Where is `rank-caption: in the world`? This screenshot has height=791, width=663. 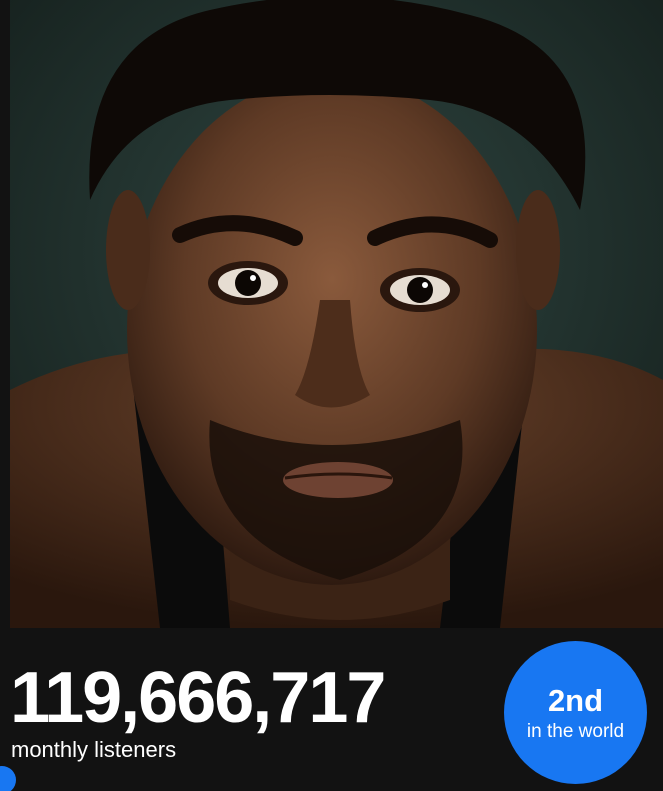
rank-caption: in the world is located at coordinates (575, 731).